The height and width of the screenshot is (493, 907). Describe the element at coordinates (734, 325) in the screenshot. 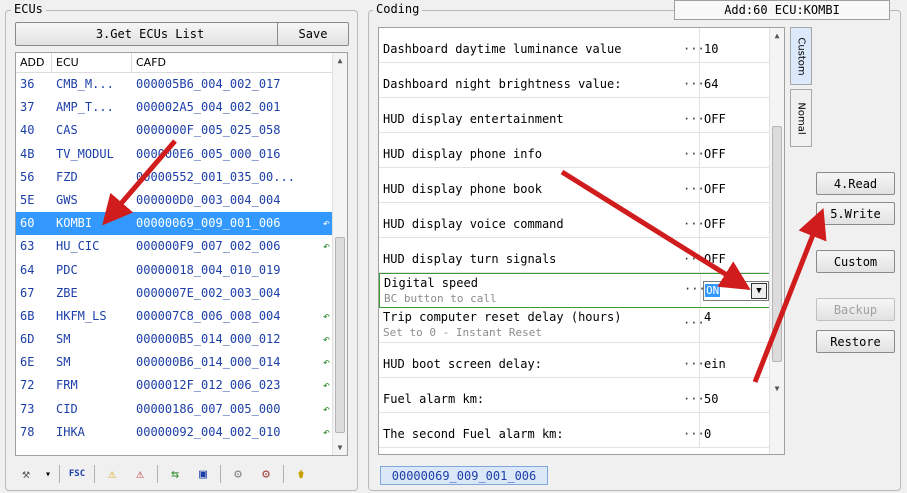

I see `coding-value: 4` at that location.